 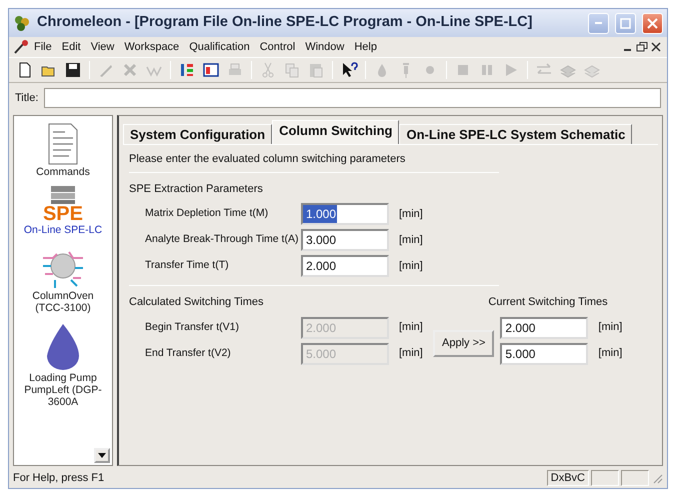 I want to click on app-icon, so click(x=22, y=23).